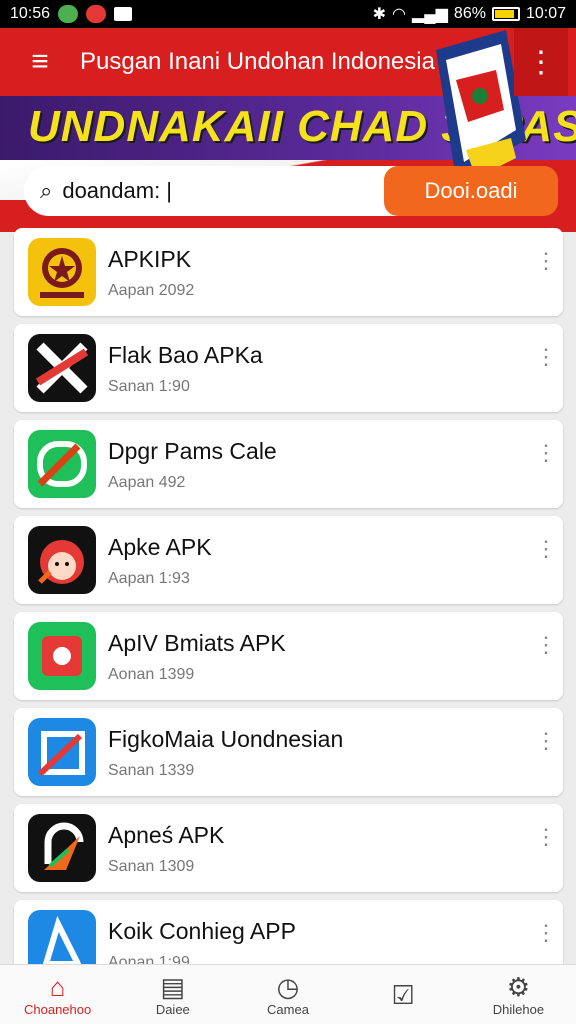 The height and width of the screenshot is (1024, 576). I want to click on app-subtitle: Sanan 1309, so click(151, 866).